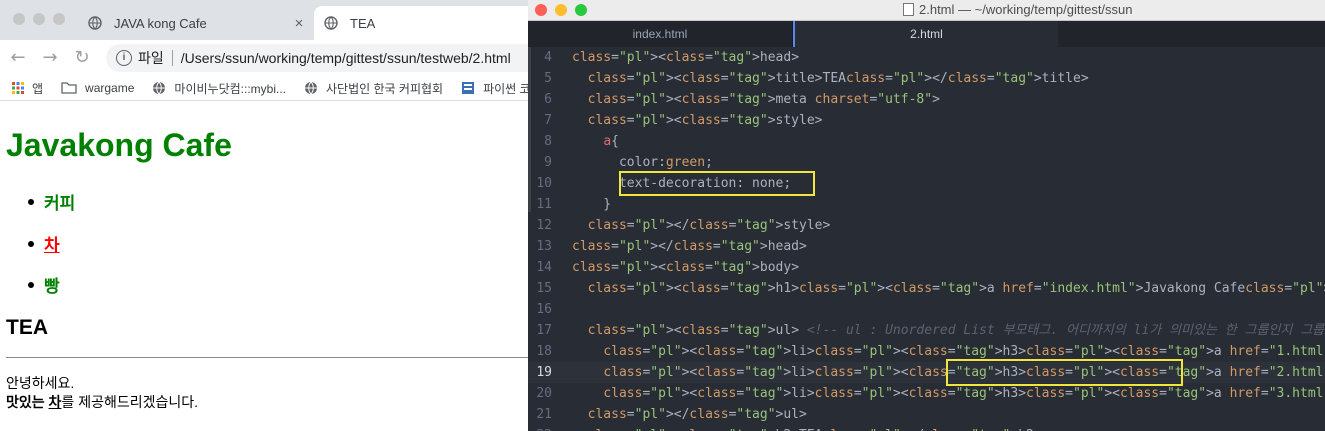 This screenshot has width=1325, height=431. Describe the element at coordinates (31, 284) in the screenshot. I see `list-bullet` at that location.